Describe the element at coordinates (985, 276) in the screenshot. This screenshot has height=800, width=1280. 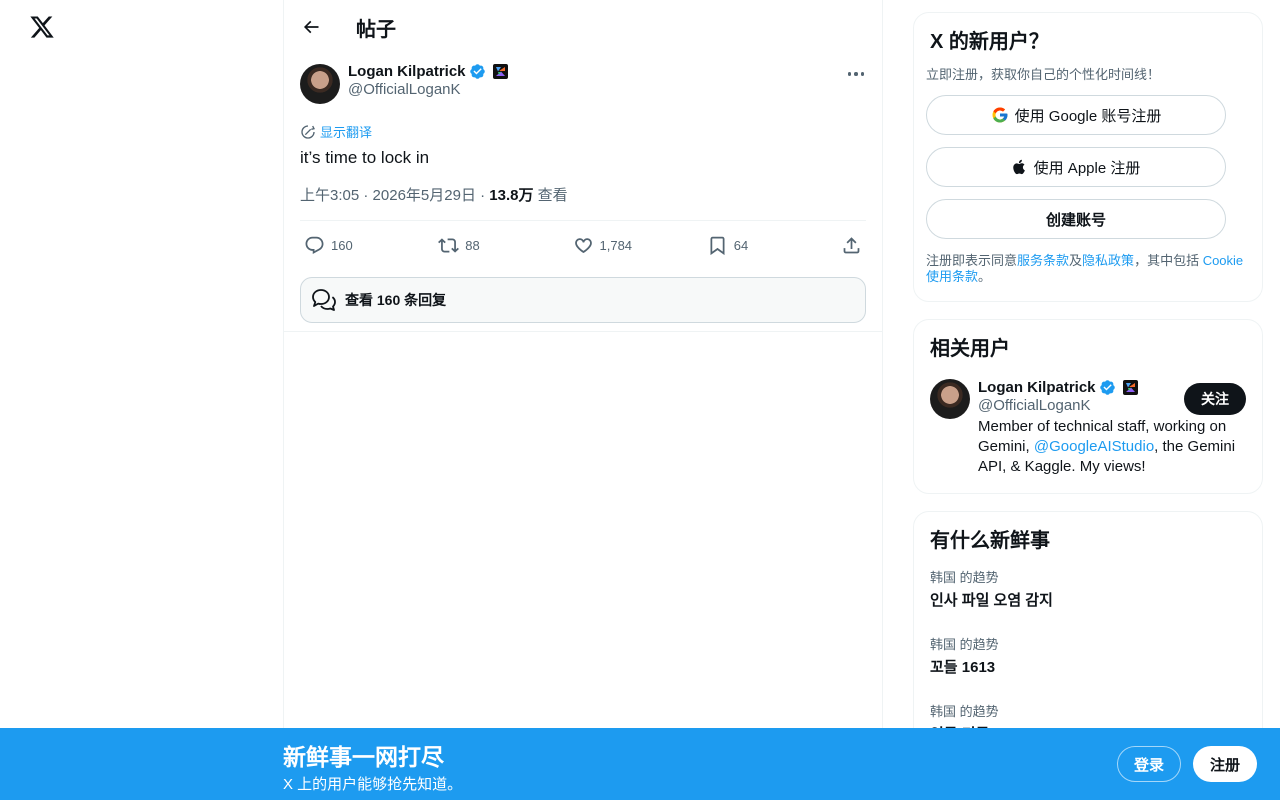
I see `legal-end: 。` at that location.